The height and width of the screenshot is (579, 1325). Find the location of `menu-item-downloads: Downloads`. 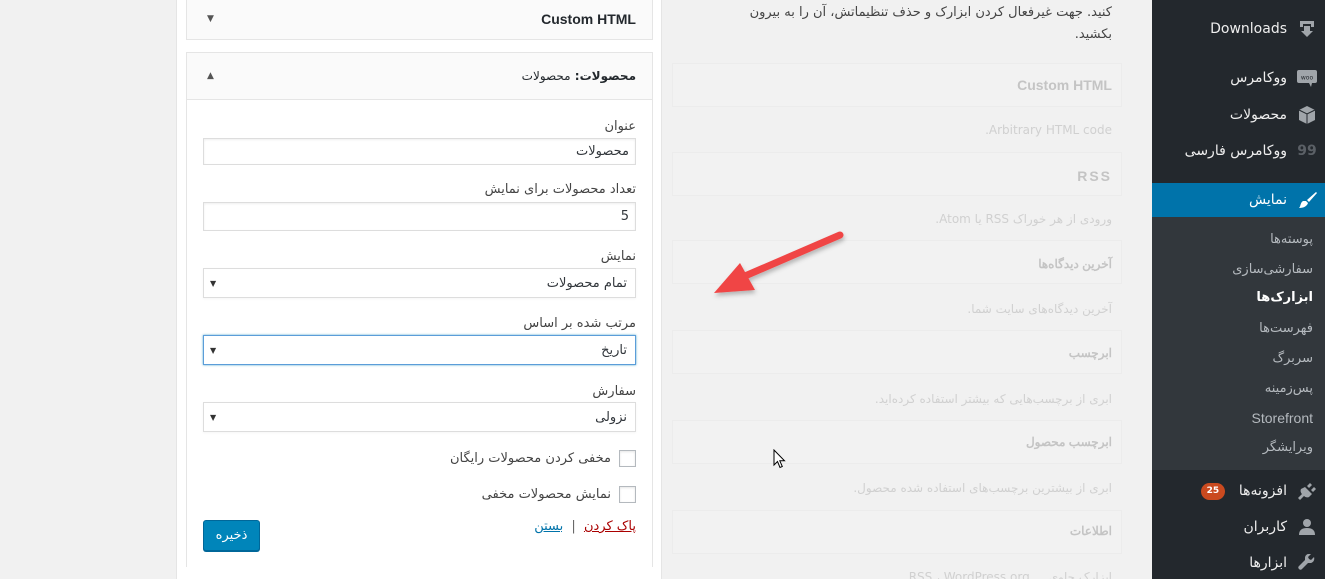

menu-item-downloads: Downloads is located at coordinates (1238, 29).